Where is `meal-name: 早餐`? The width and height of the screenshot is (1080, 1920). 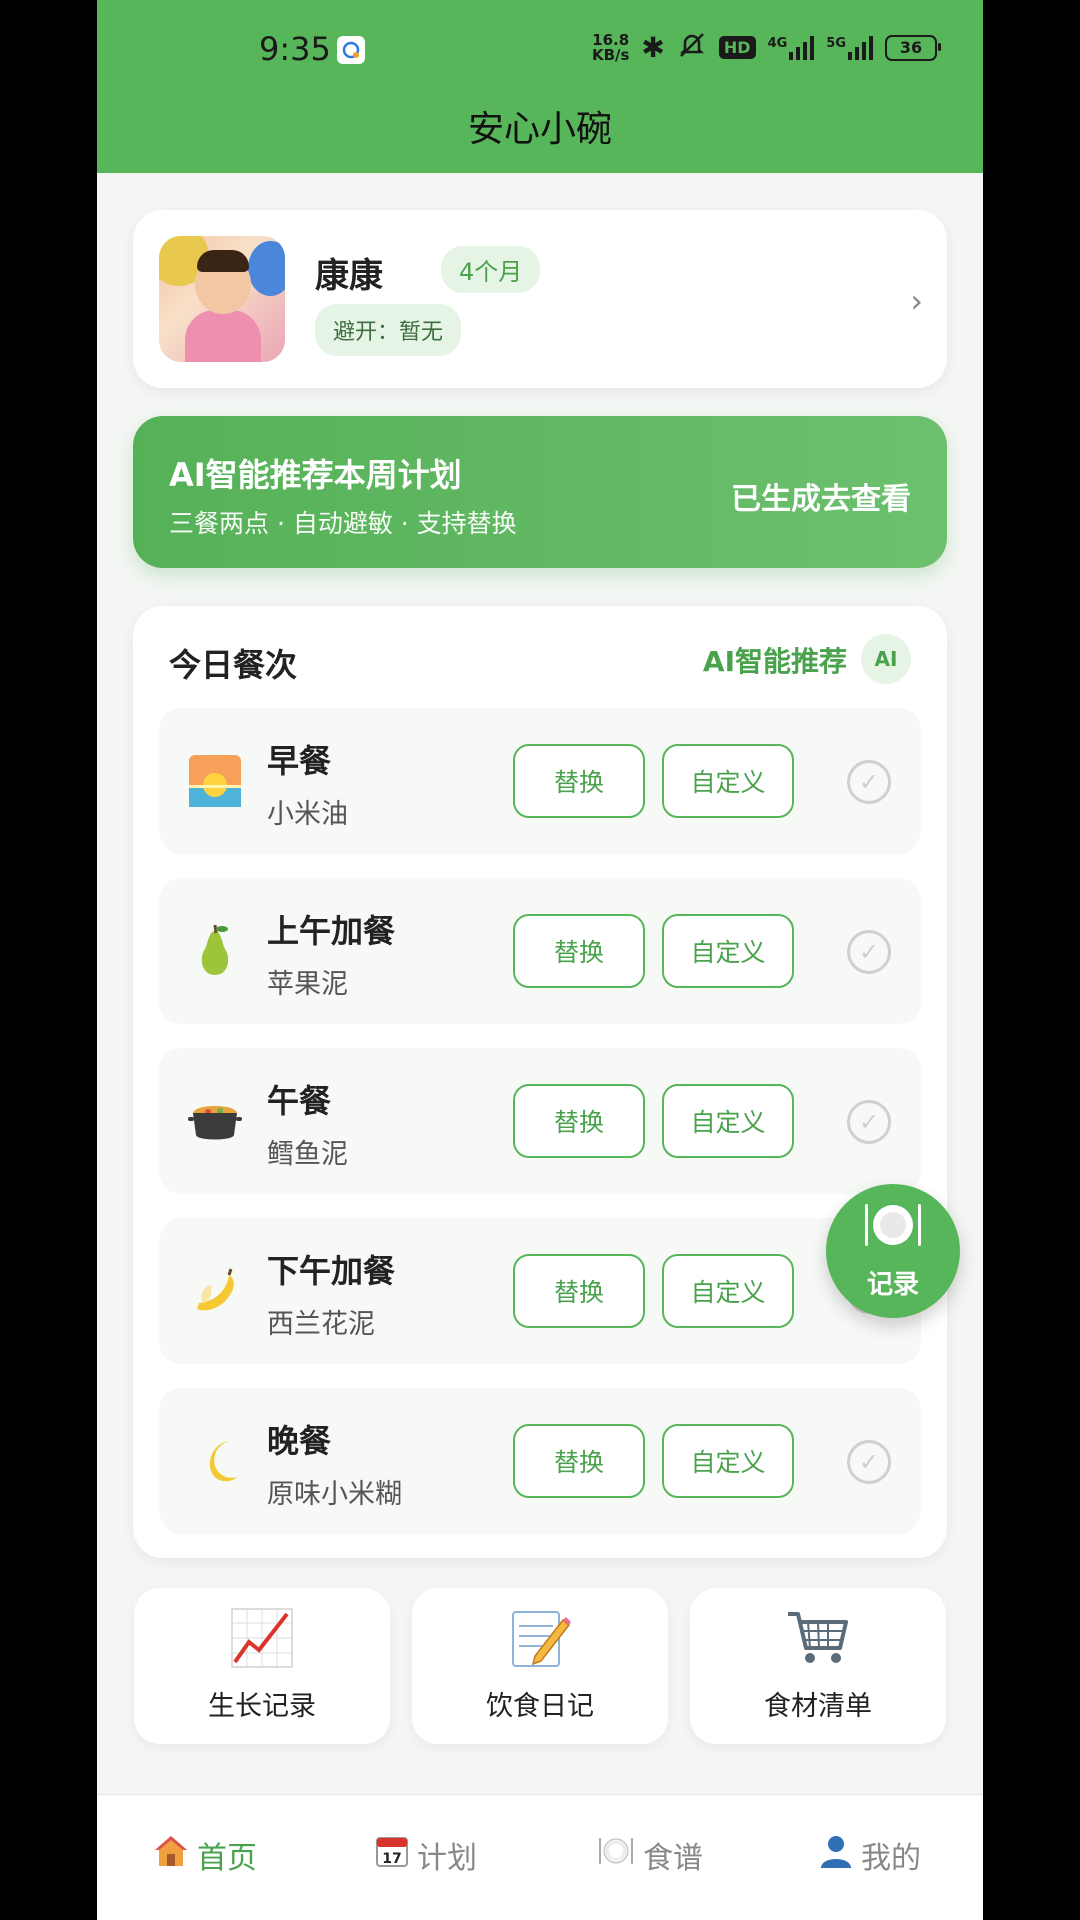 meal-name: 早餐 is located at coordinates (299, 761).